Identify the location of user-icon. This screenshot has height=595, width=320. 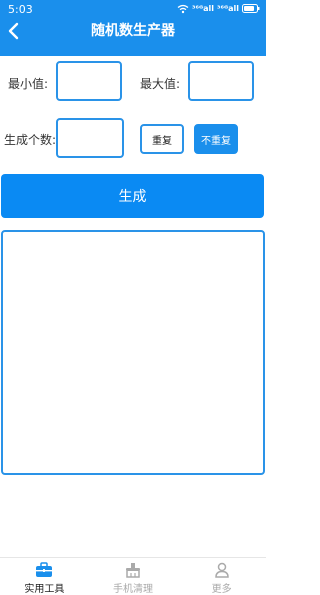
(221, 570).